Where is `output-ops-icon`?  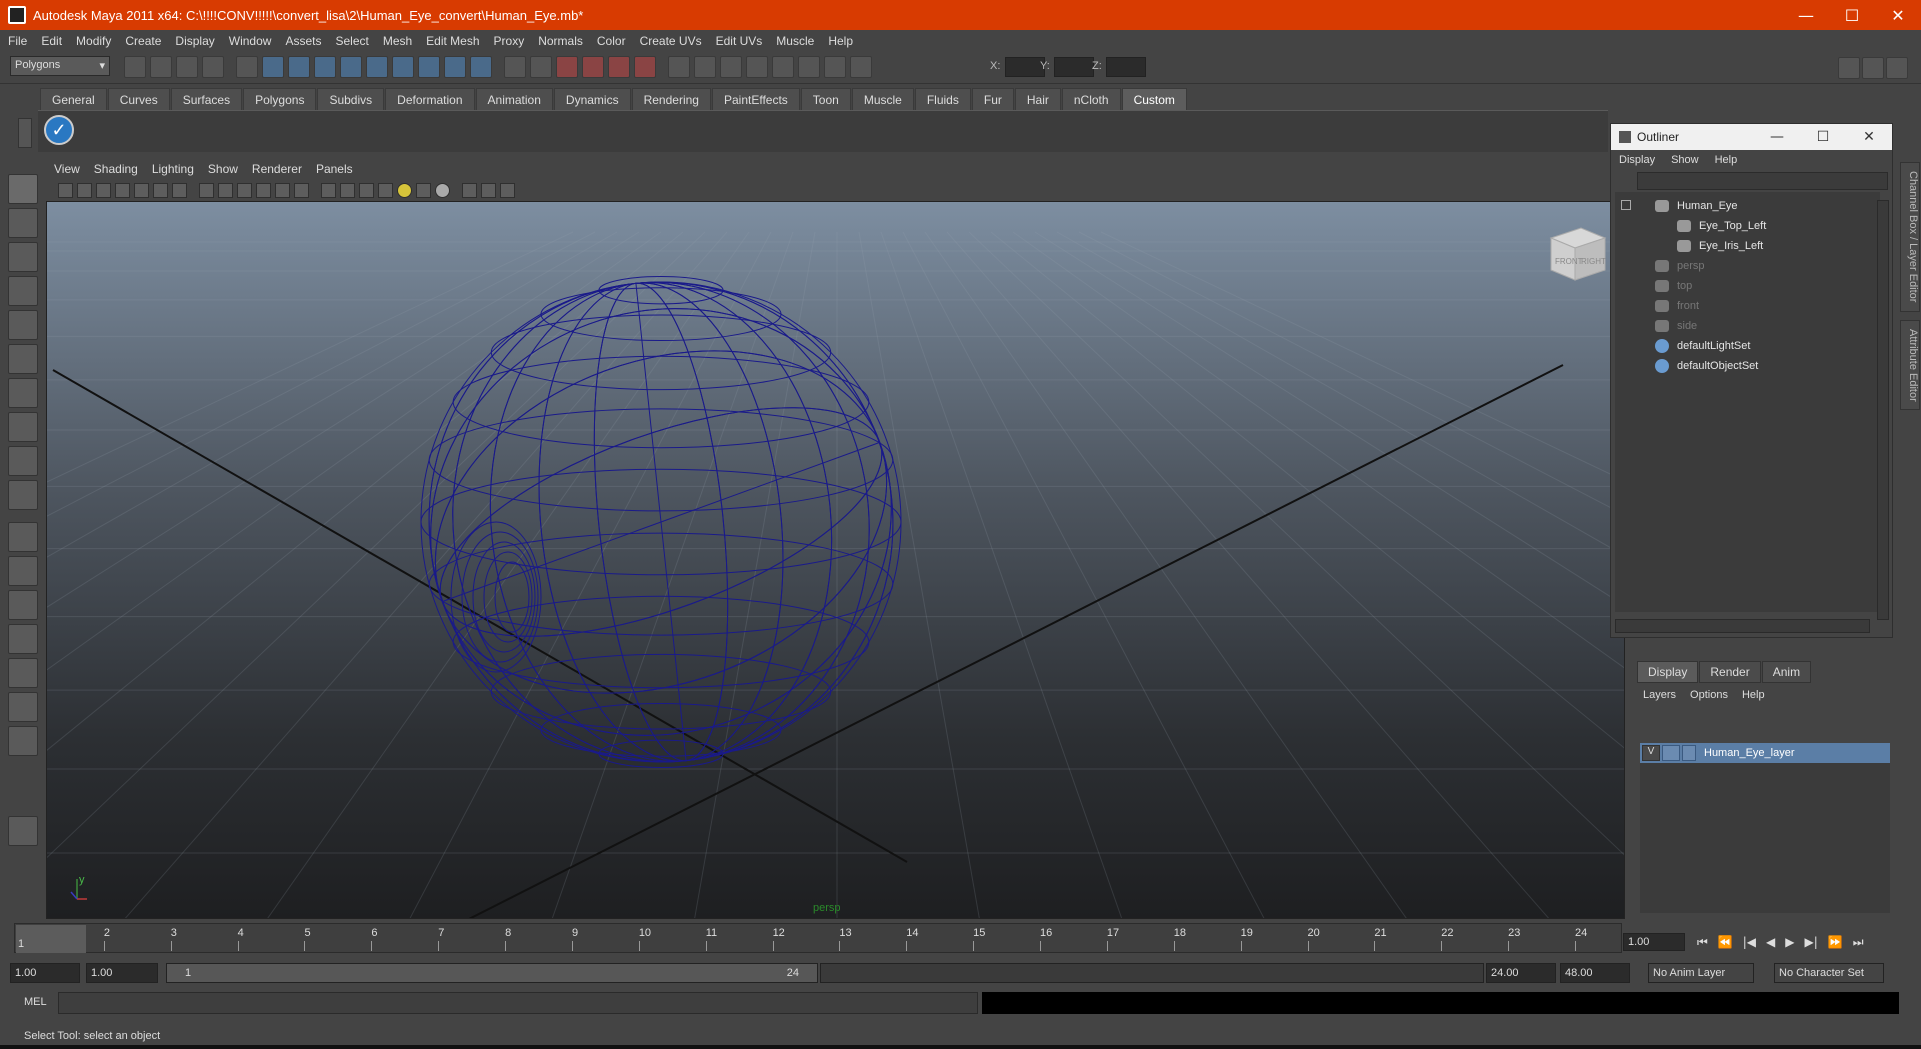
output-ops-icon is located at coordinates (757, 67).